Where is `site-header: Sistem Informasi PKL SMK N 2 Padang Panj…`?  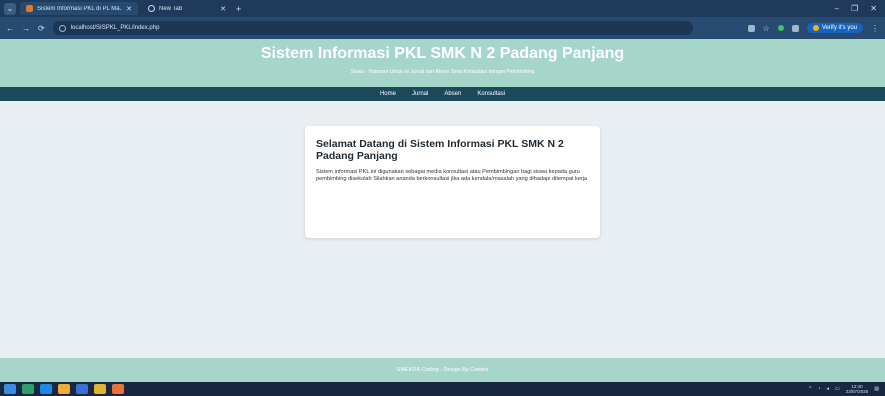 site-header: Sistem Informasi PKL SMK N 2 Padang Panj… is located at coordinates (442, 63).